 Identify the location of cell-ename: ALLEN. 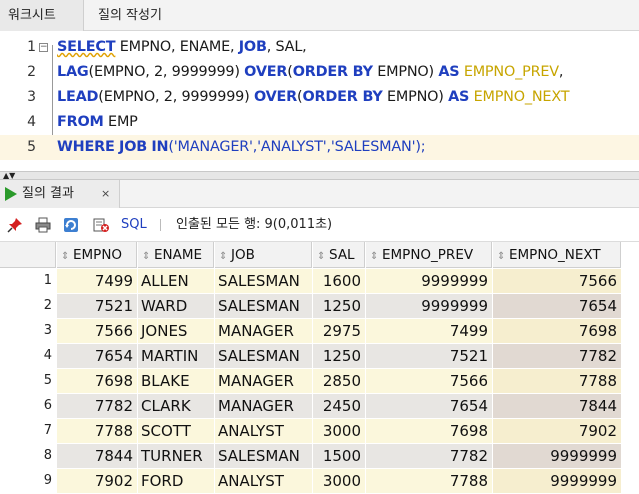
(176, 281).